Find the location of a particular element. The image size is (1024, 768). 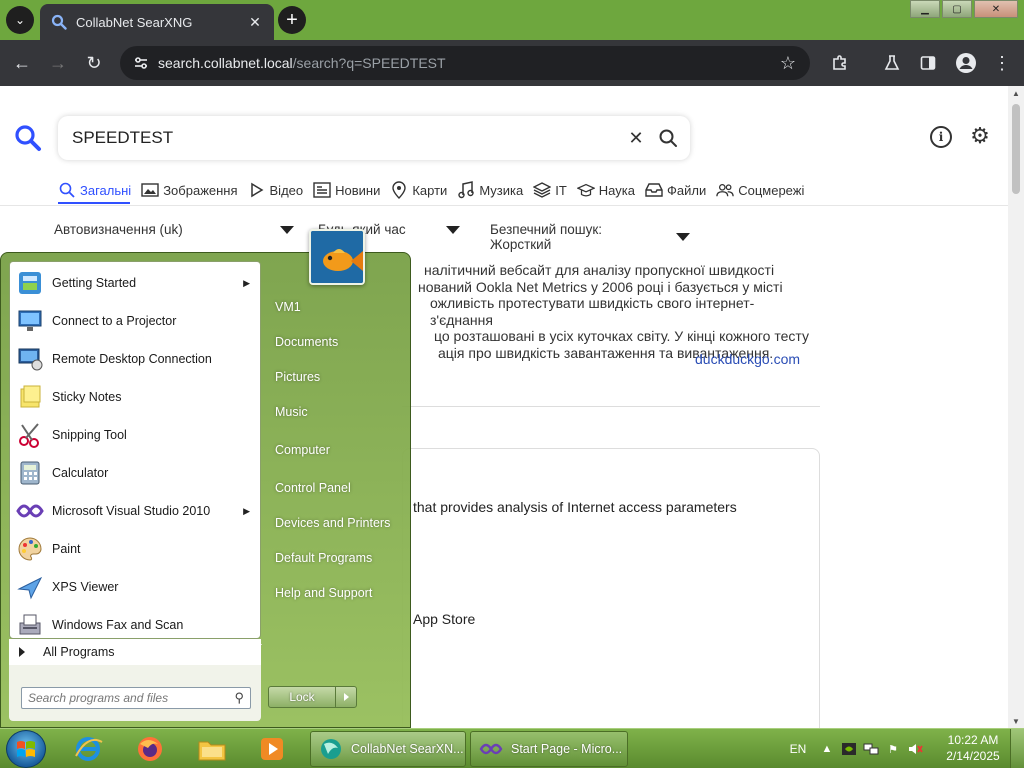

search-submit-icon is located at coordinates (668, 138).